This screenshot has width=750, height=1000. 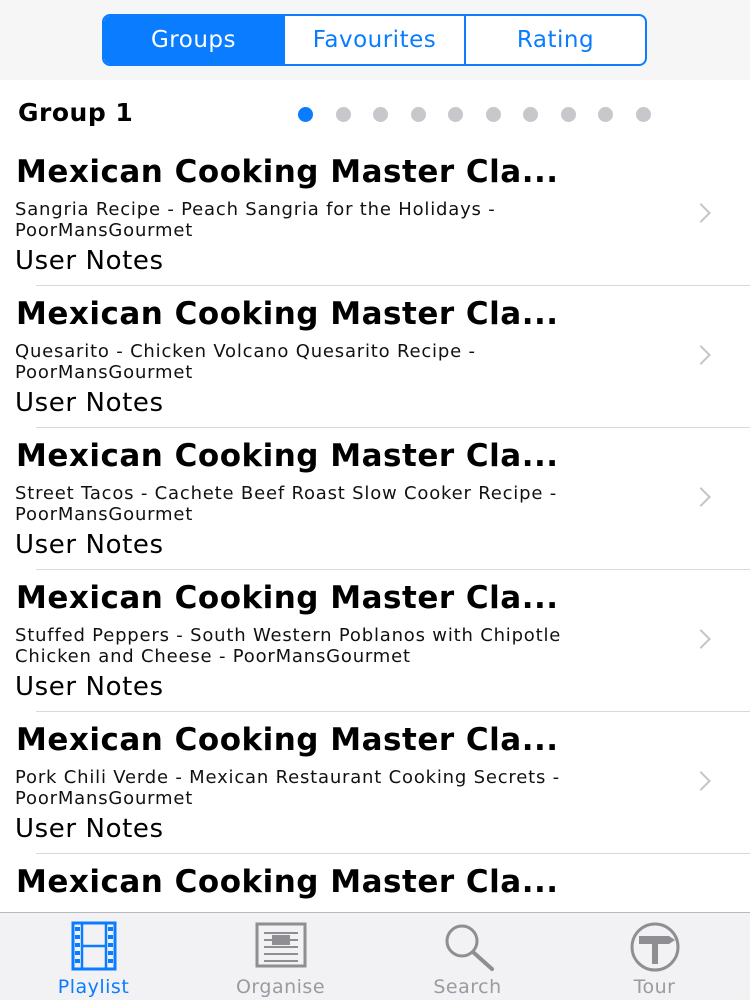 I want to click on magnifier-icon, so click(x=469, y=947).